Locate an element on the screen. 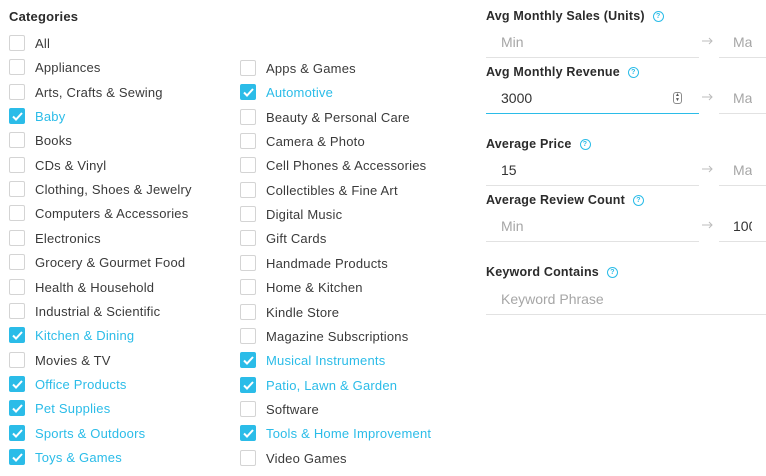  category-checkbox-item: Magazine Subscriptions is located at coordinates (324, 336).